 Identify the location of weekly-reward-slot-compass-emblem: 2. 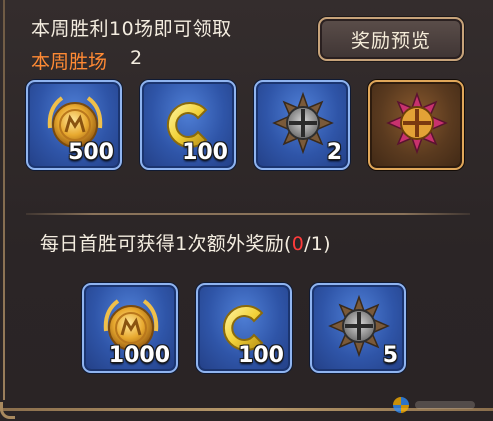
(302, 125).